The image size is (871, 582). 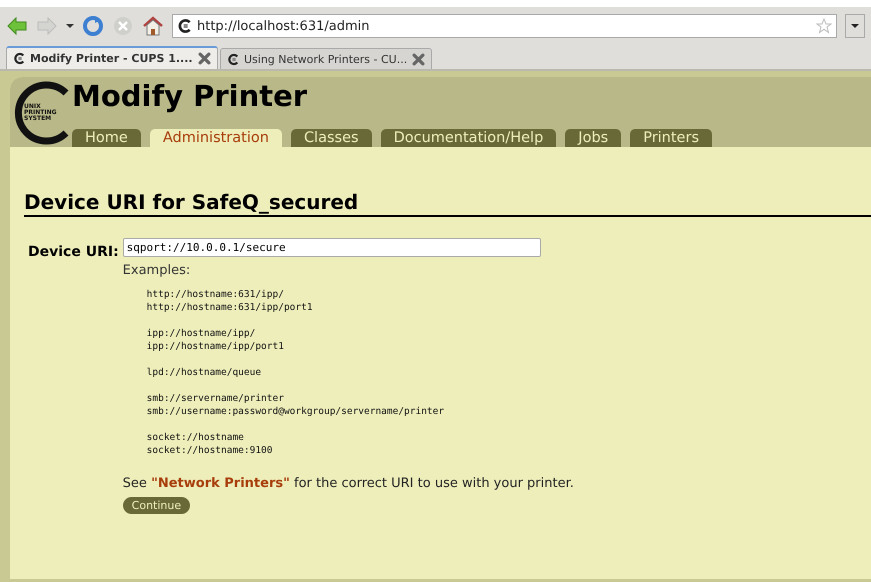 What do you see at coordinates (468, 138) in the screenshot?
I see `nav-tab: Documentation/Help` at bounding box center [468, 138].